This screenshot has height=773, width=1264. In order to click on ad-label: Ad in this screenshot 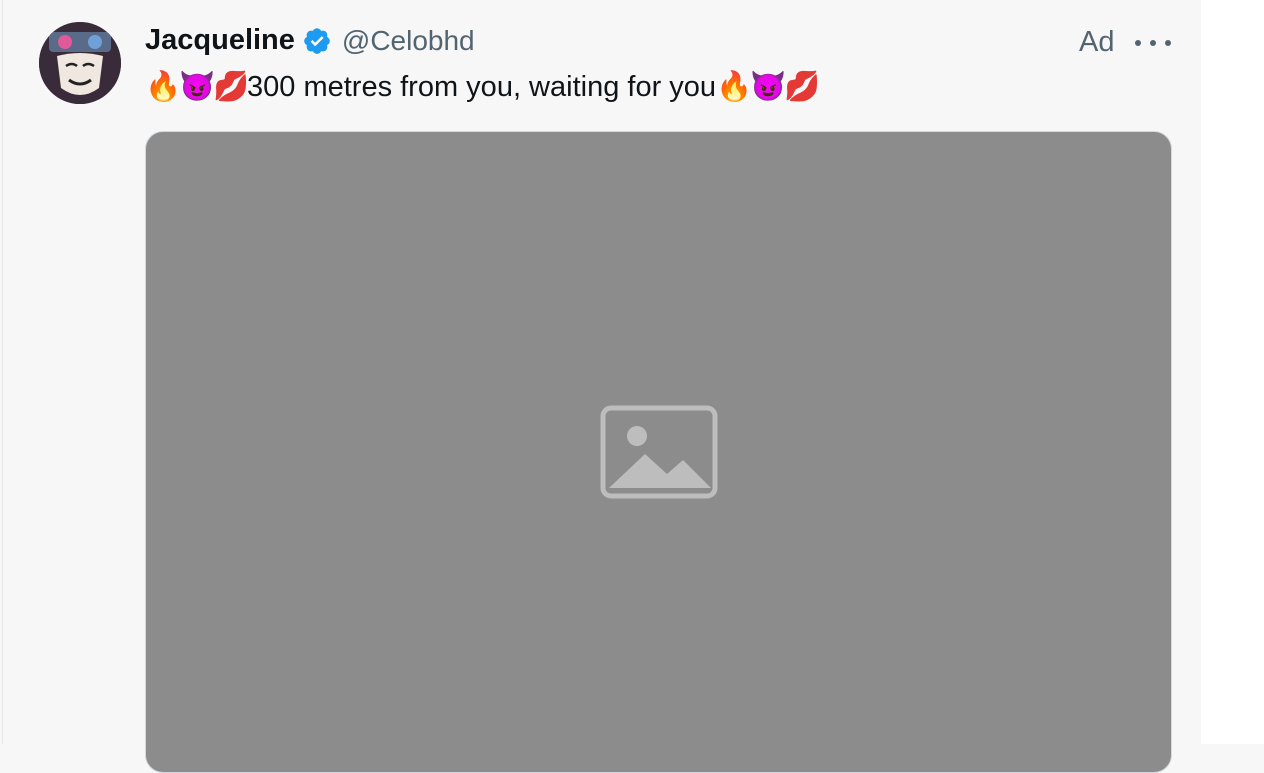, I will do `click(1097, 42)`.